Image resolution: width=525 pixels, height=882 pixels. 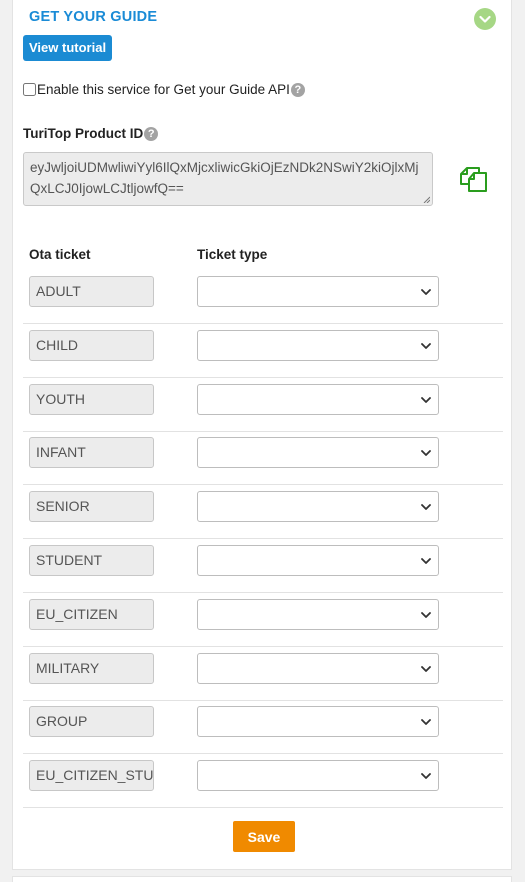 What do you see at coordinates (91, 291) in the screenshot?
I see `ota-ticket-field: ADULT` at bounding box center [91, 291].